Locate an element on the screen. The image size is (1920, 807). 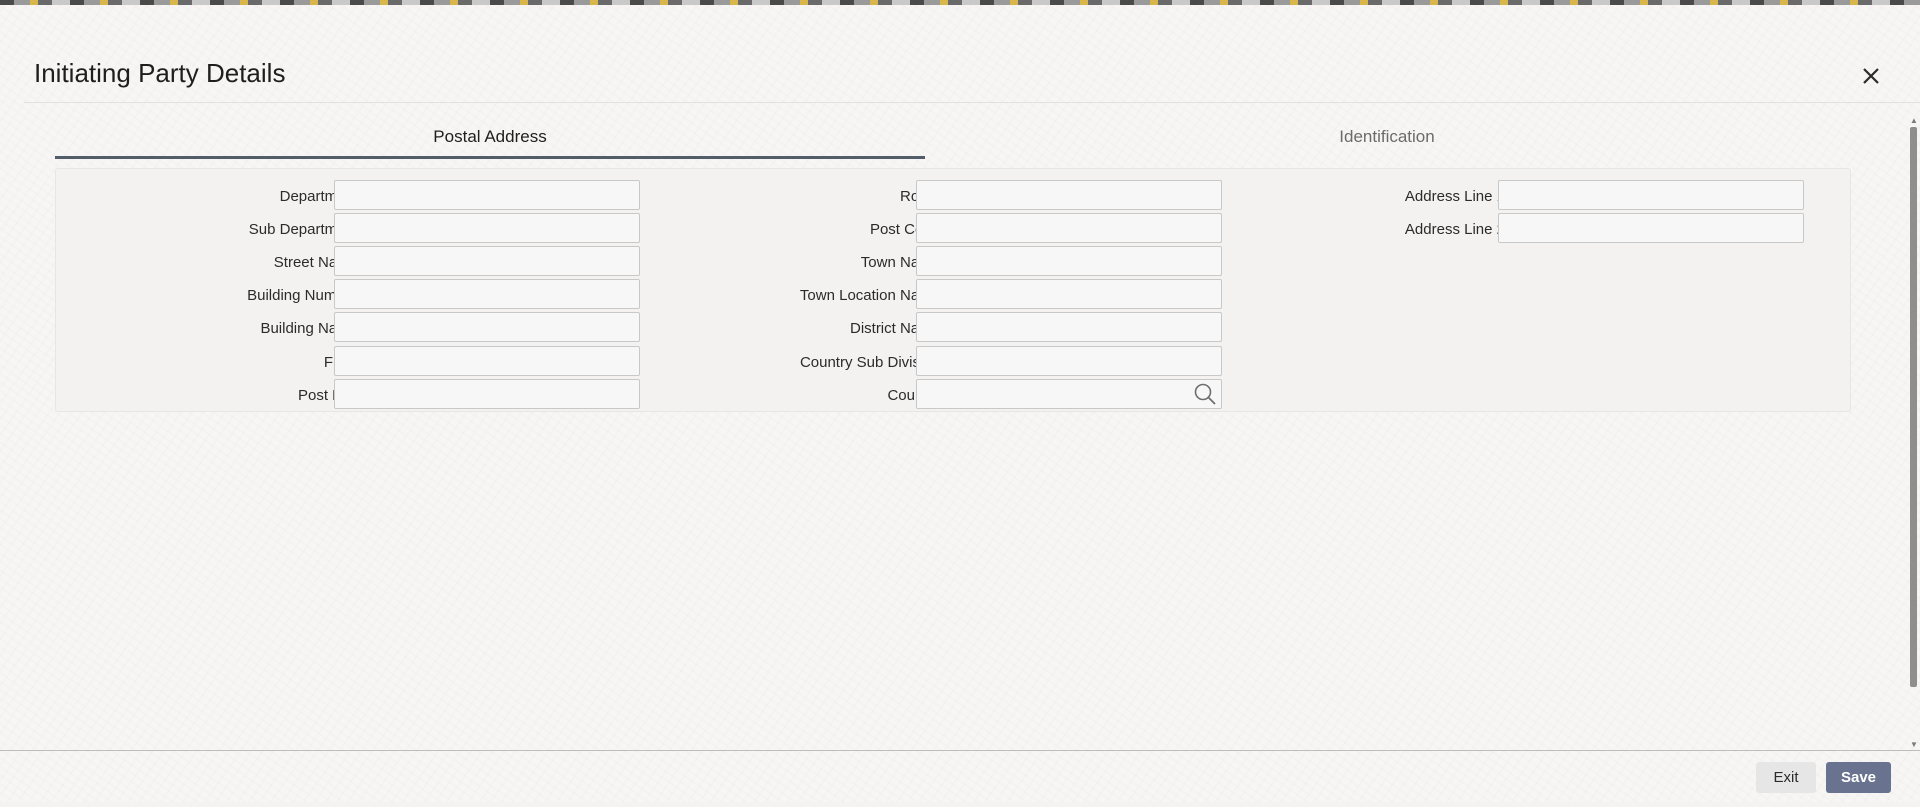
room-input is located at coordinates (1069, 195).